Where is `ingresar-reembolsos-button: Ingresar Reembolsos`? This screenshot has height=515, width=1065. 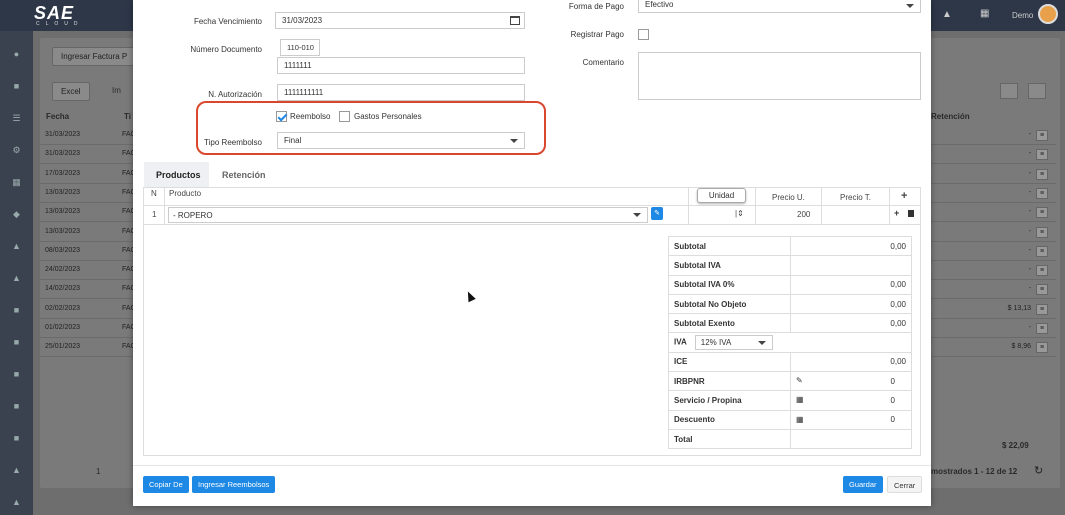
ingresar-reembolsos-button: Ingresar Reembolsos is located at coordinates (234, 484).